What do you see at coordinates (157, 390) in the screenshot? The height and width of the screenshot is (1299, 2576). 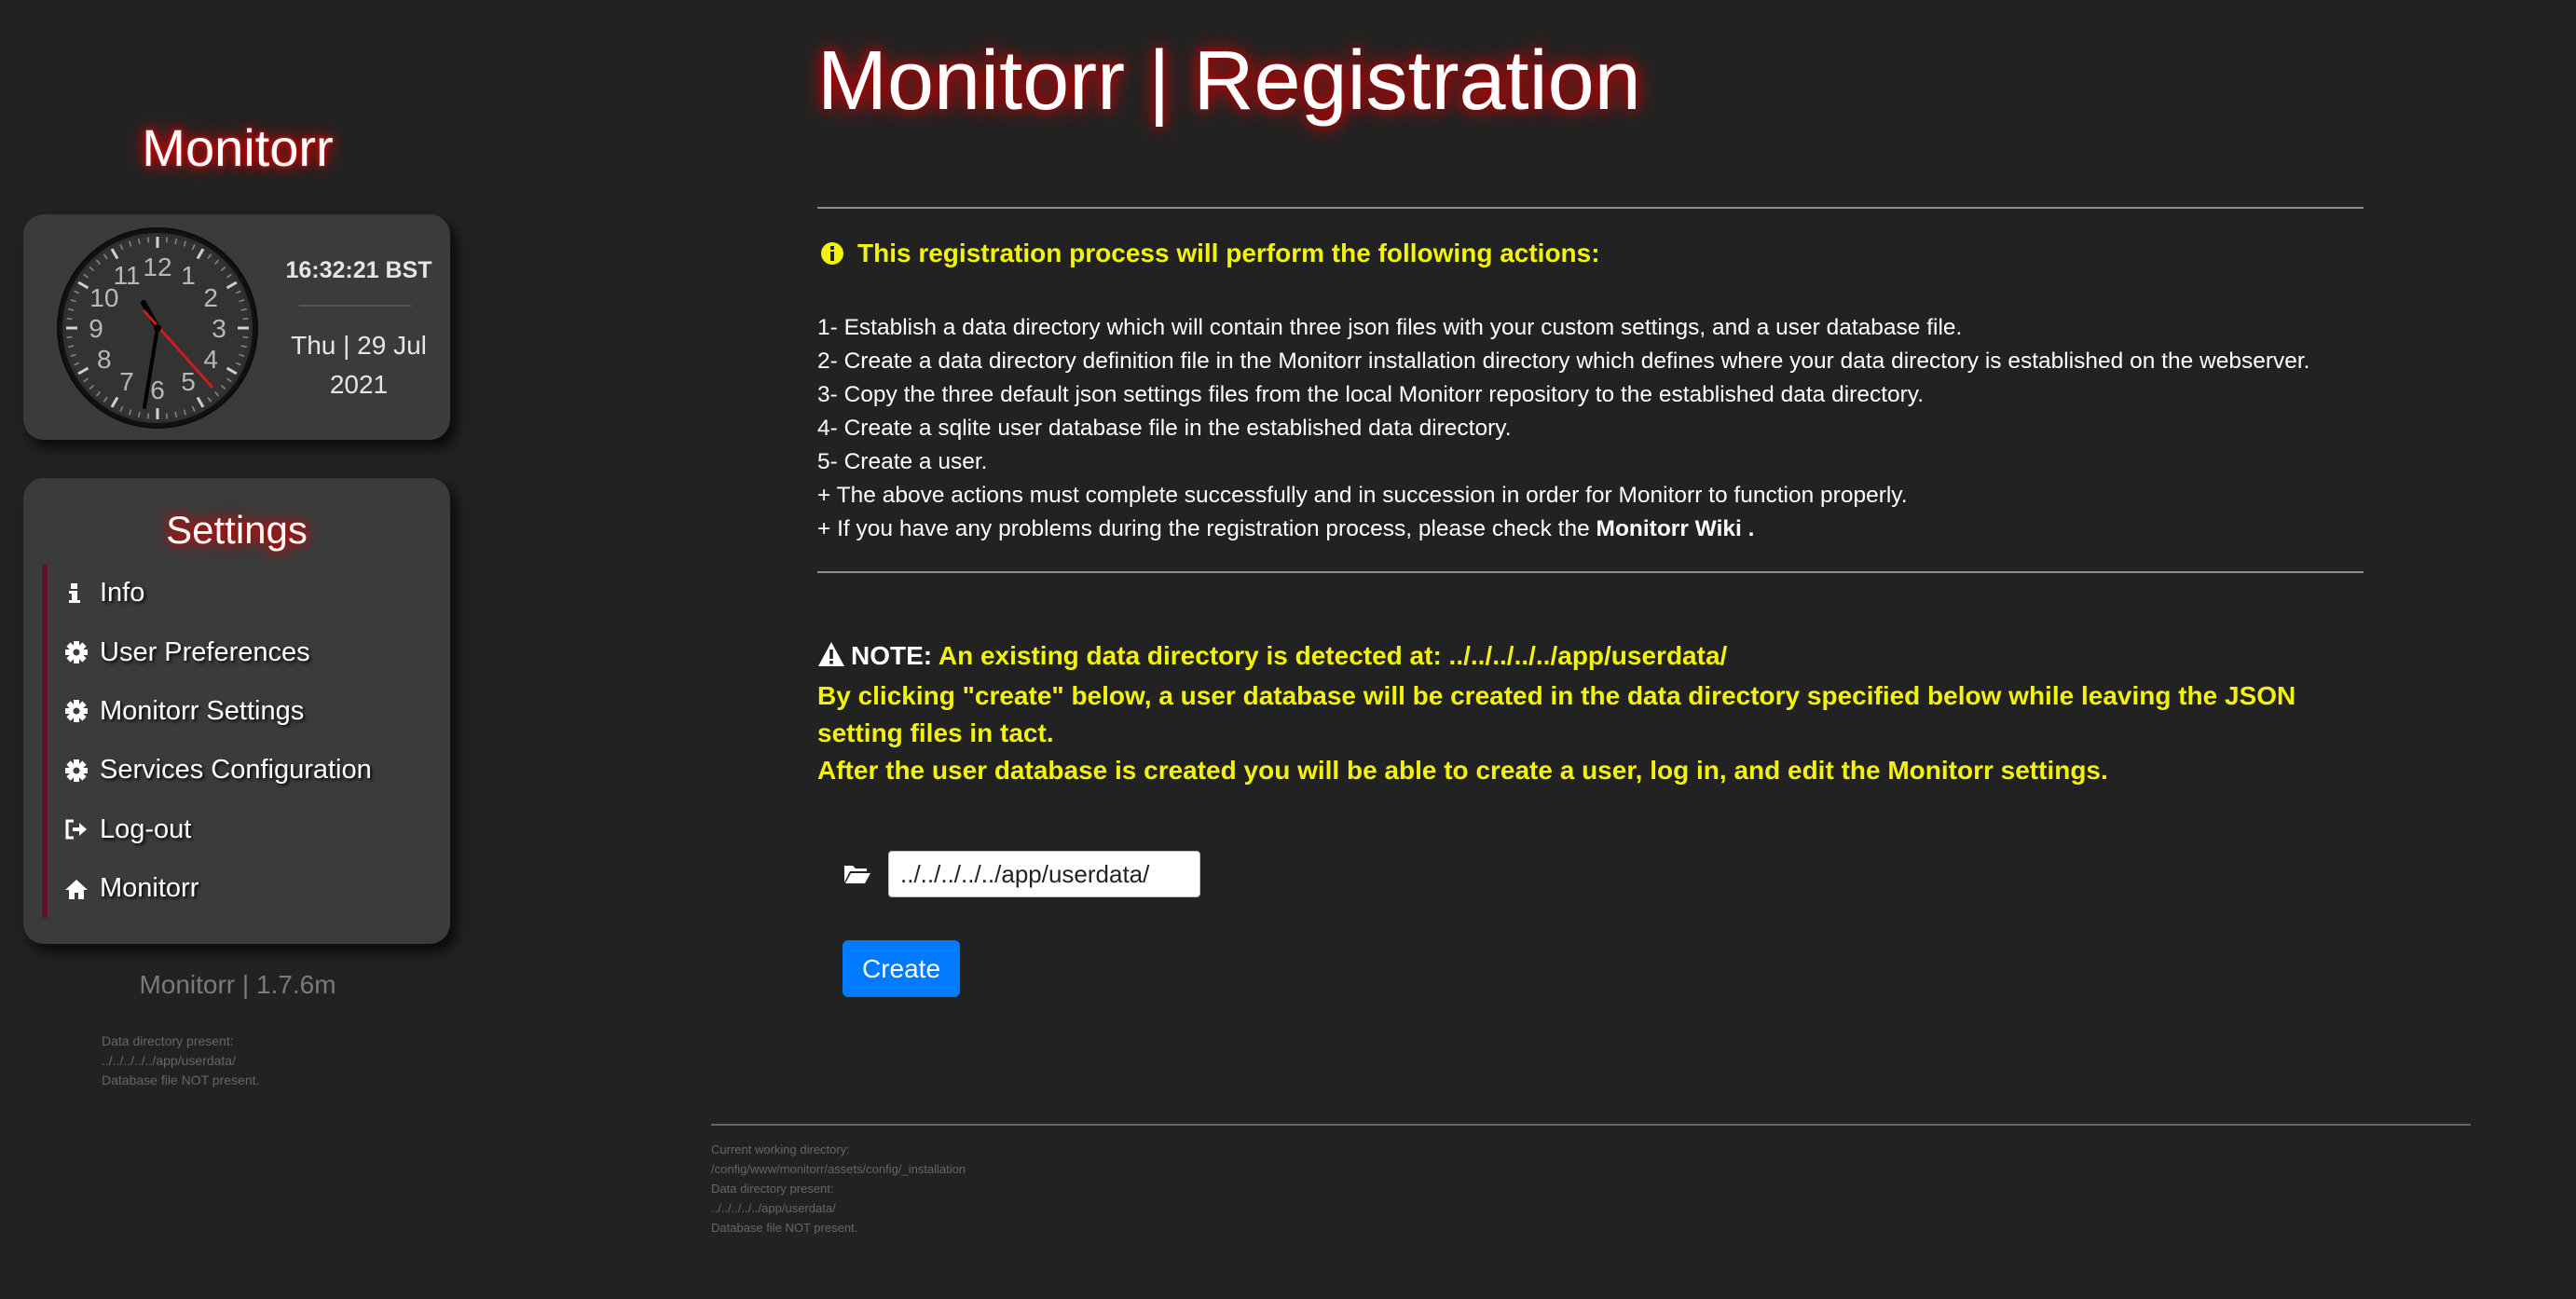 I see `clock-numeral: 6` at bounding box center [157, 390].